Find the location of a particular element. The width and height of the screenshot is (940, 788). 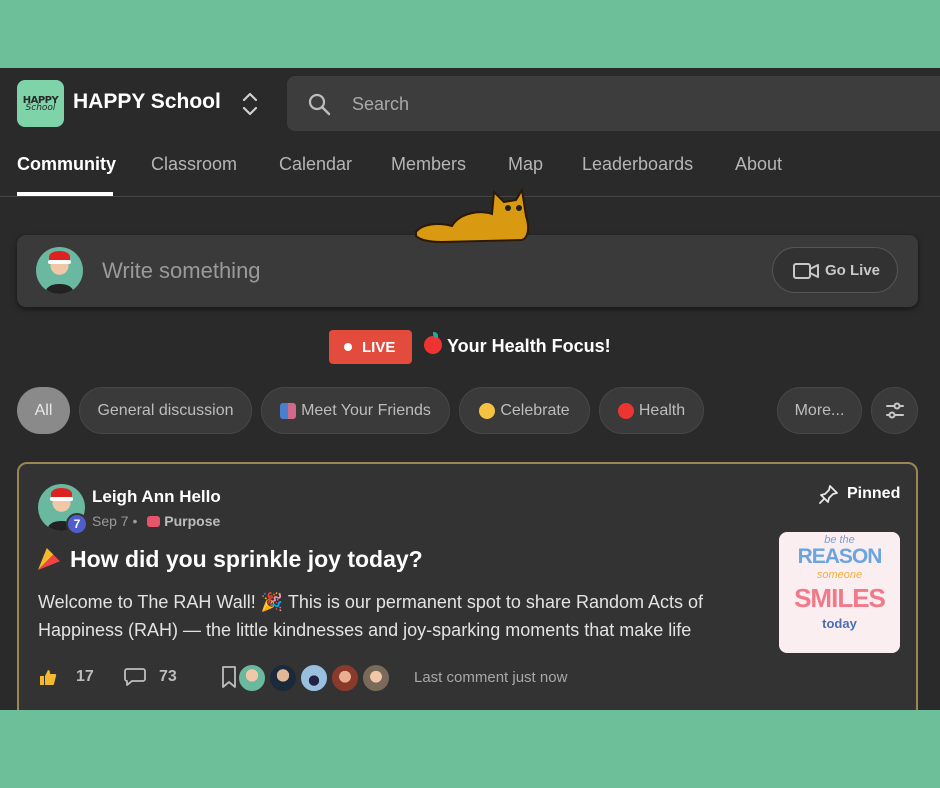

heart-icon is located at coordinates (154, 521).